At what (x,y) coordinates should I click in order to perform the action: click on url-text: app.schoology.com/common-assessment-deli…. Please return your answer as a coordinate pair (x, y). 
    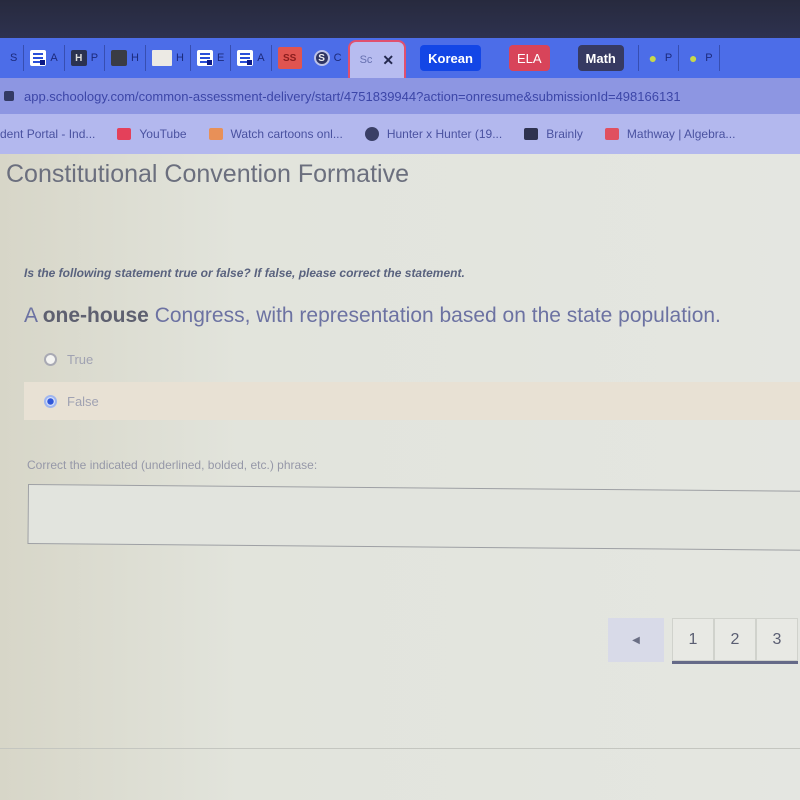
    Looking at the image, I should click on (352, 96).